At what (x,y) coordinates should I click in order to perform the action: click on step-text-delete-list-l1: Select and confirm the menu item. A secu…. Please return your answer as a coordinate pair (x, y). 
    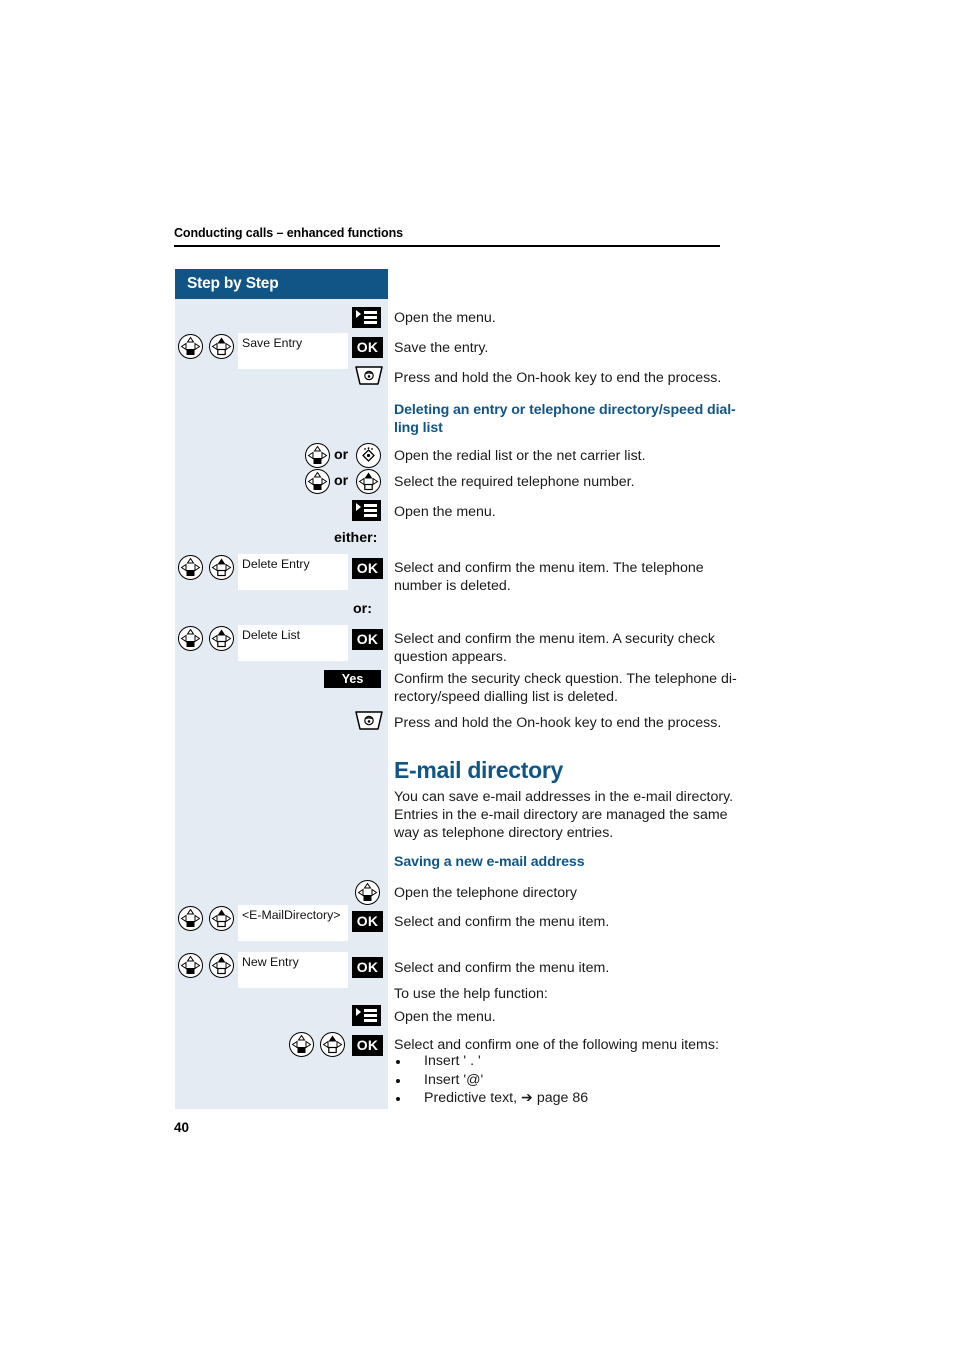
    Looking at the image, I should click on (554, 639).